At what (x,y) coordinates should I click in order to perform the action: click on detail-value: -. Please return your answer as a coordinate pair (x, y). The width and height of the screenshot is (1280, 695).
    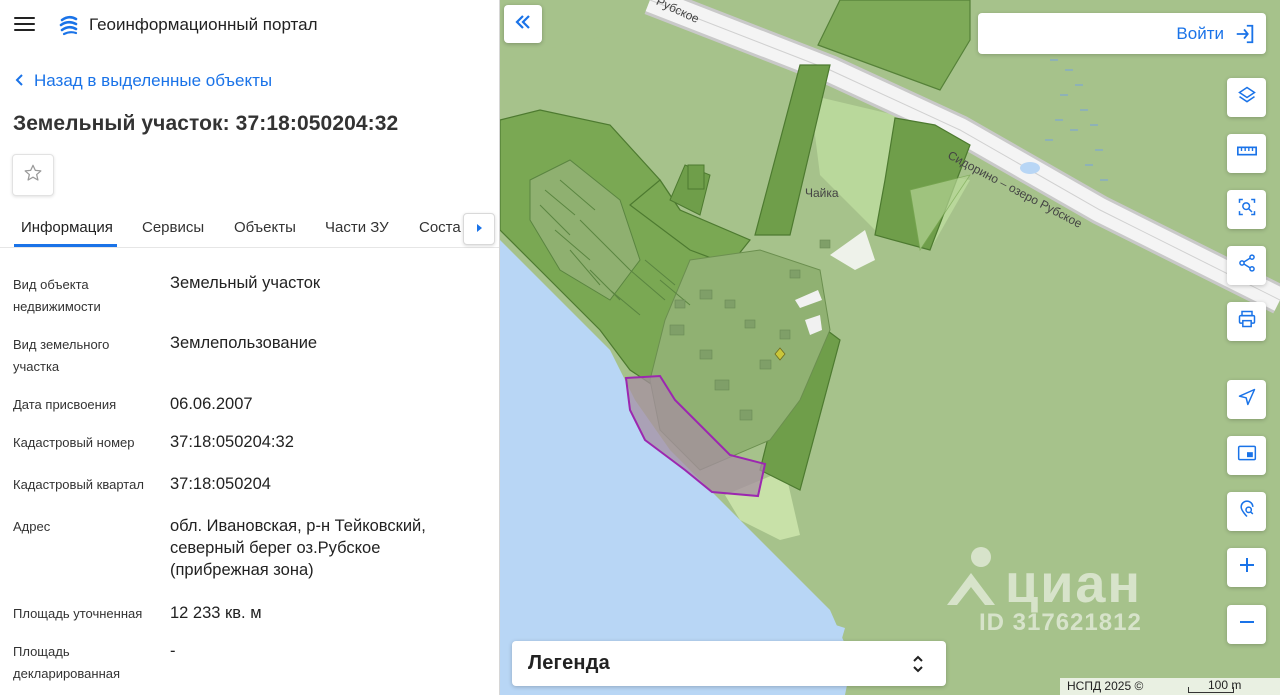
    Looking at the image, I should click on (173, 651).